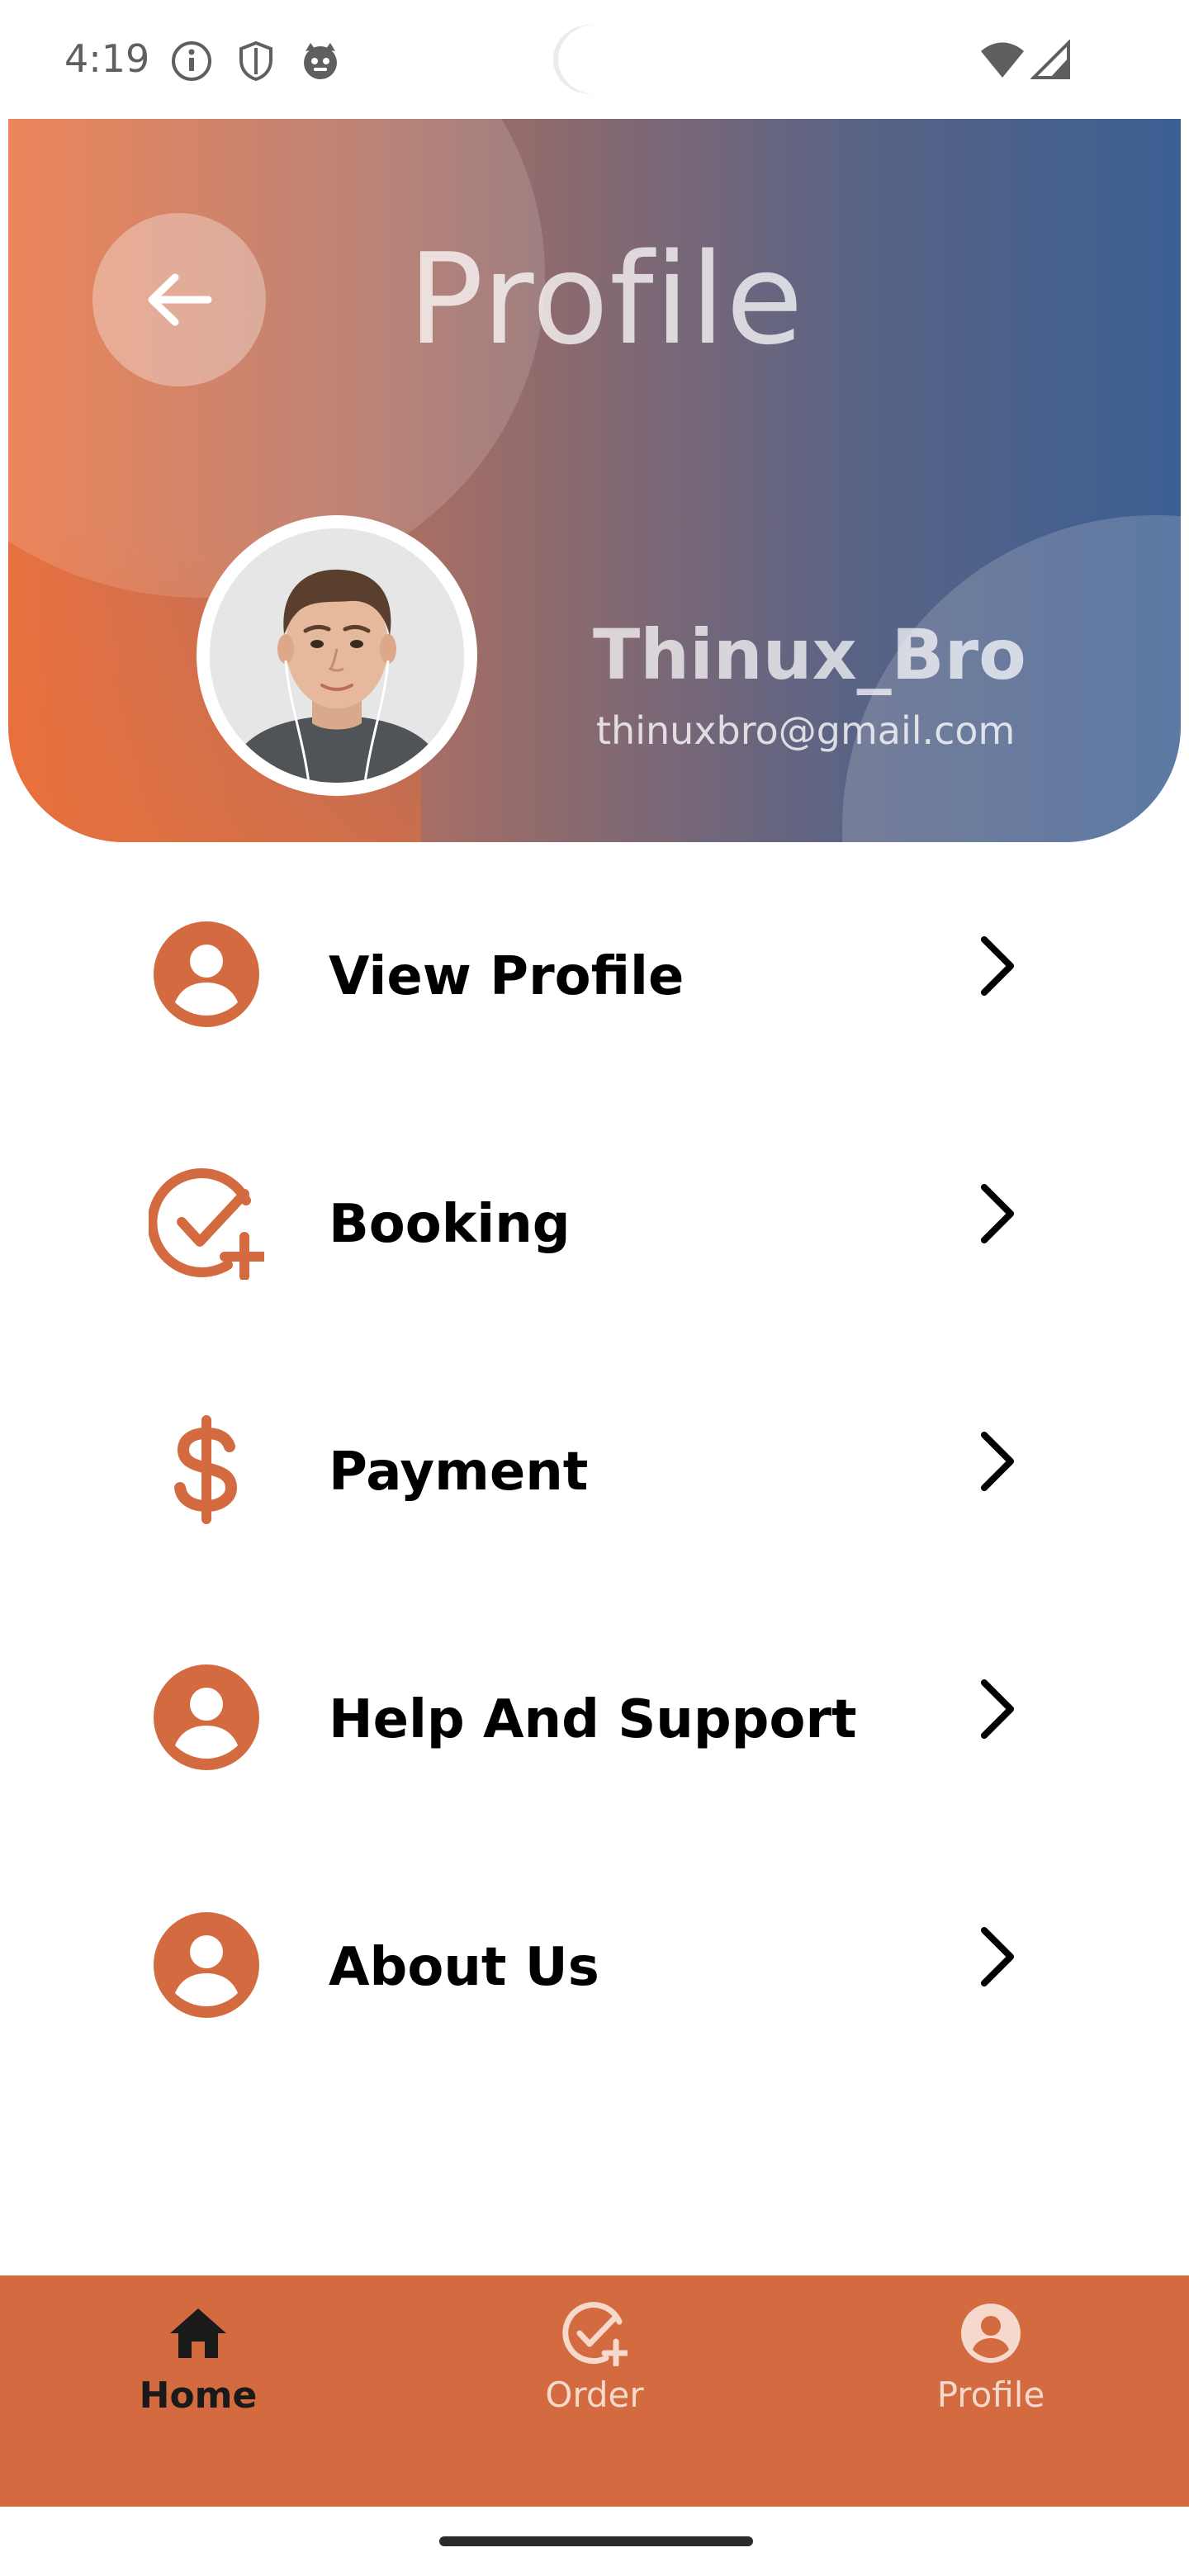 This screenshot has height=2576, width=1189. I want to click on nav-item-home: Home, so click(198, 2391).